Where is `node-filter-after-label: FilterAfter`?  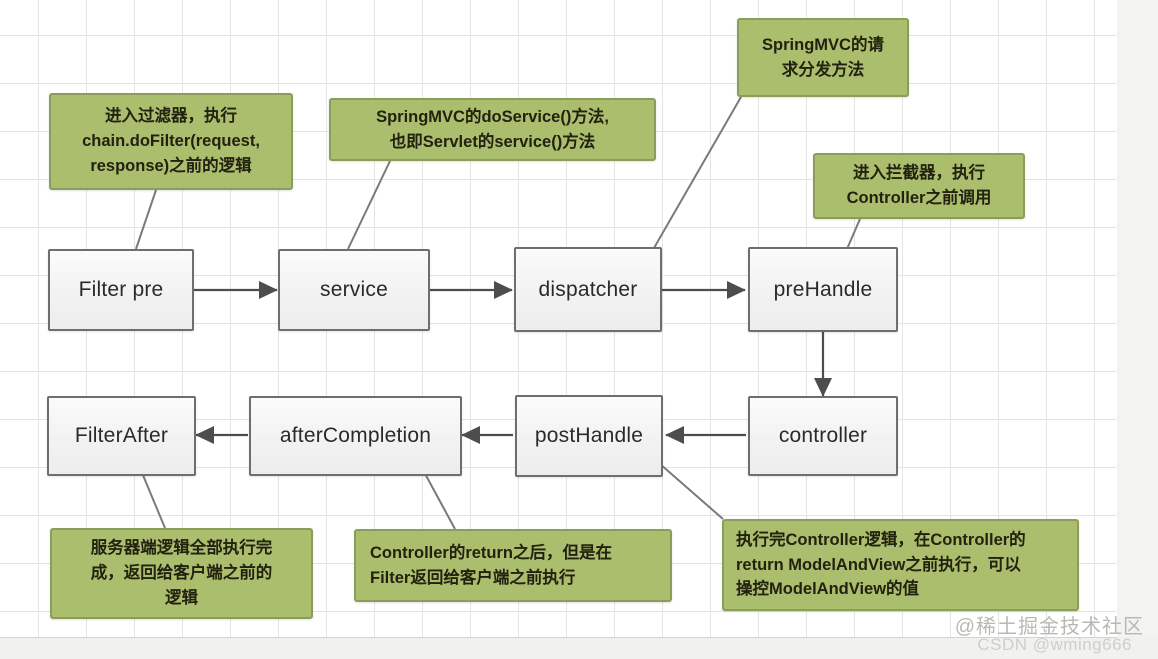
node-filter-after-label: FilterAfter is located at coordinates (121, 435).